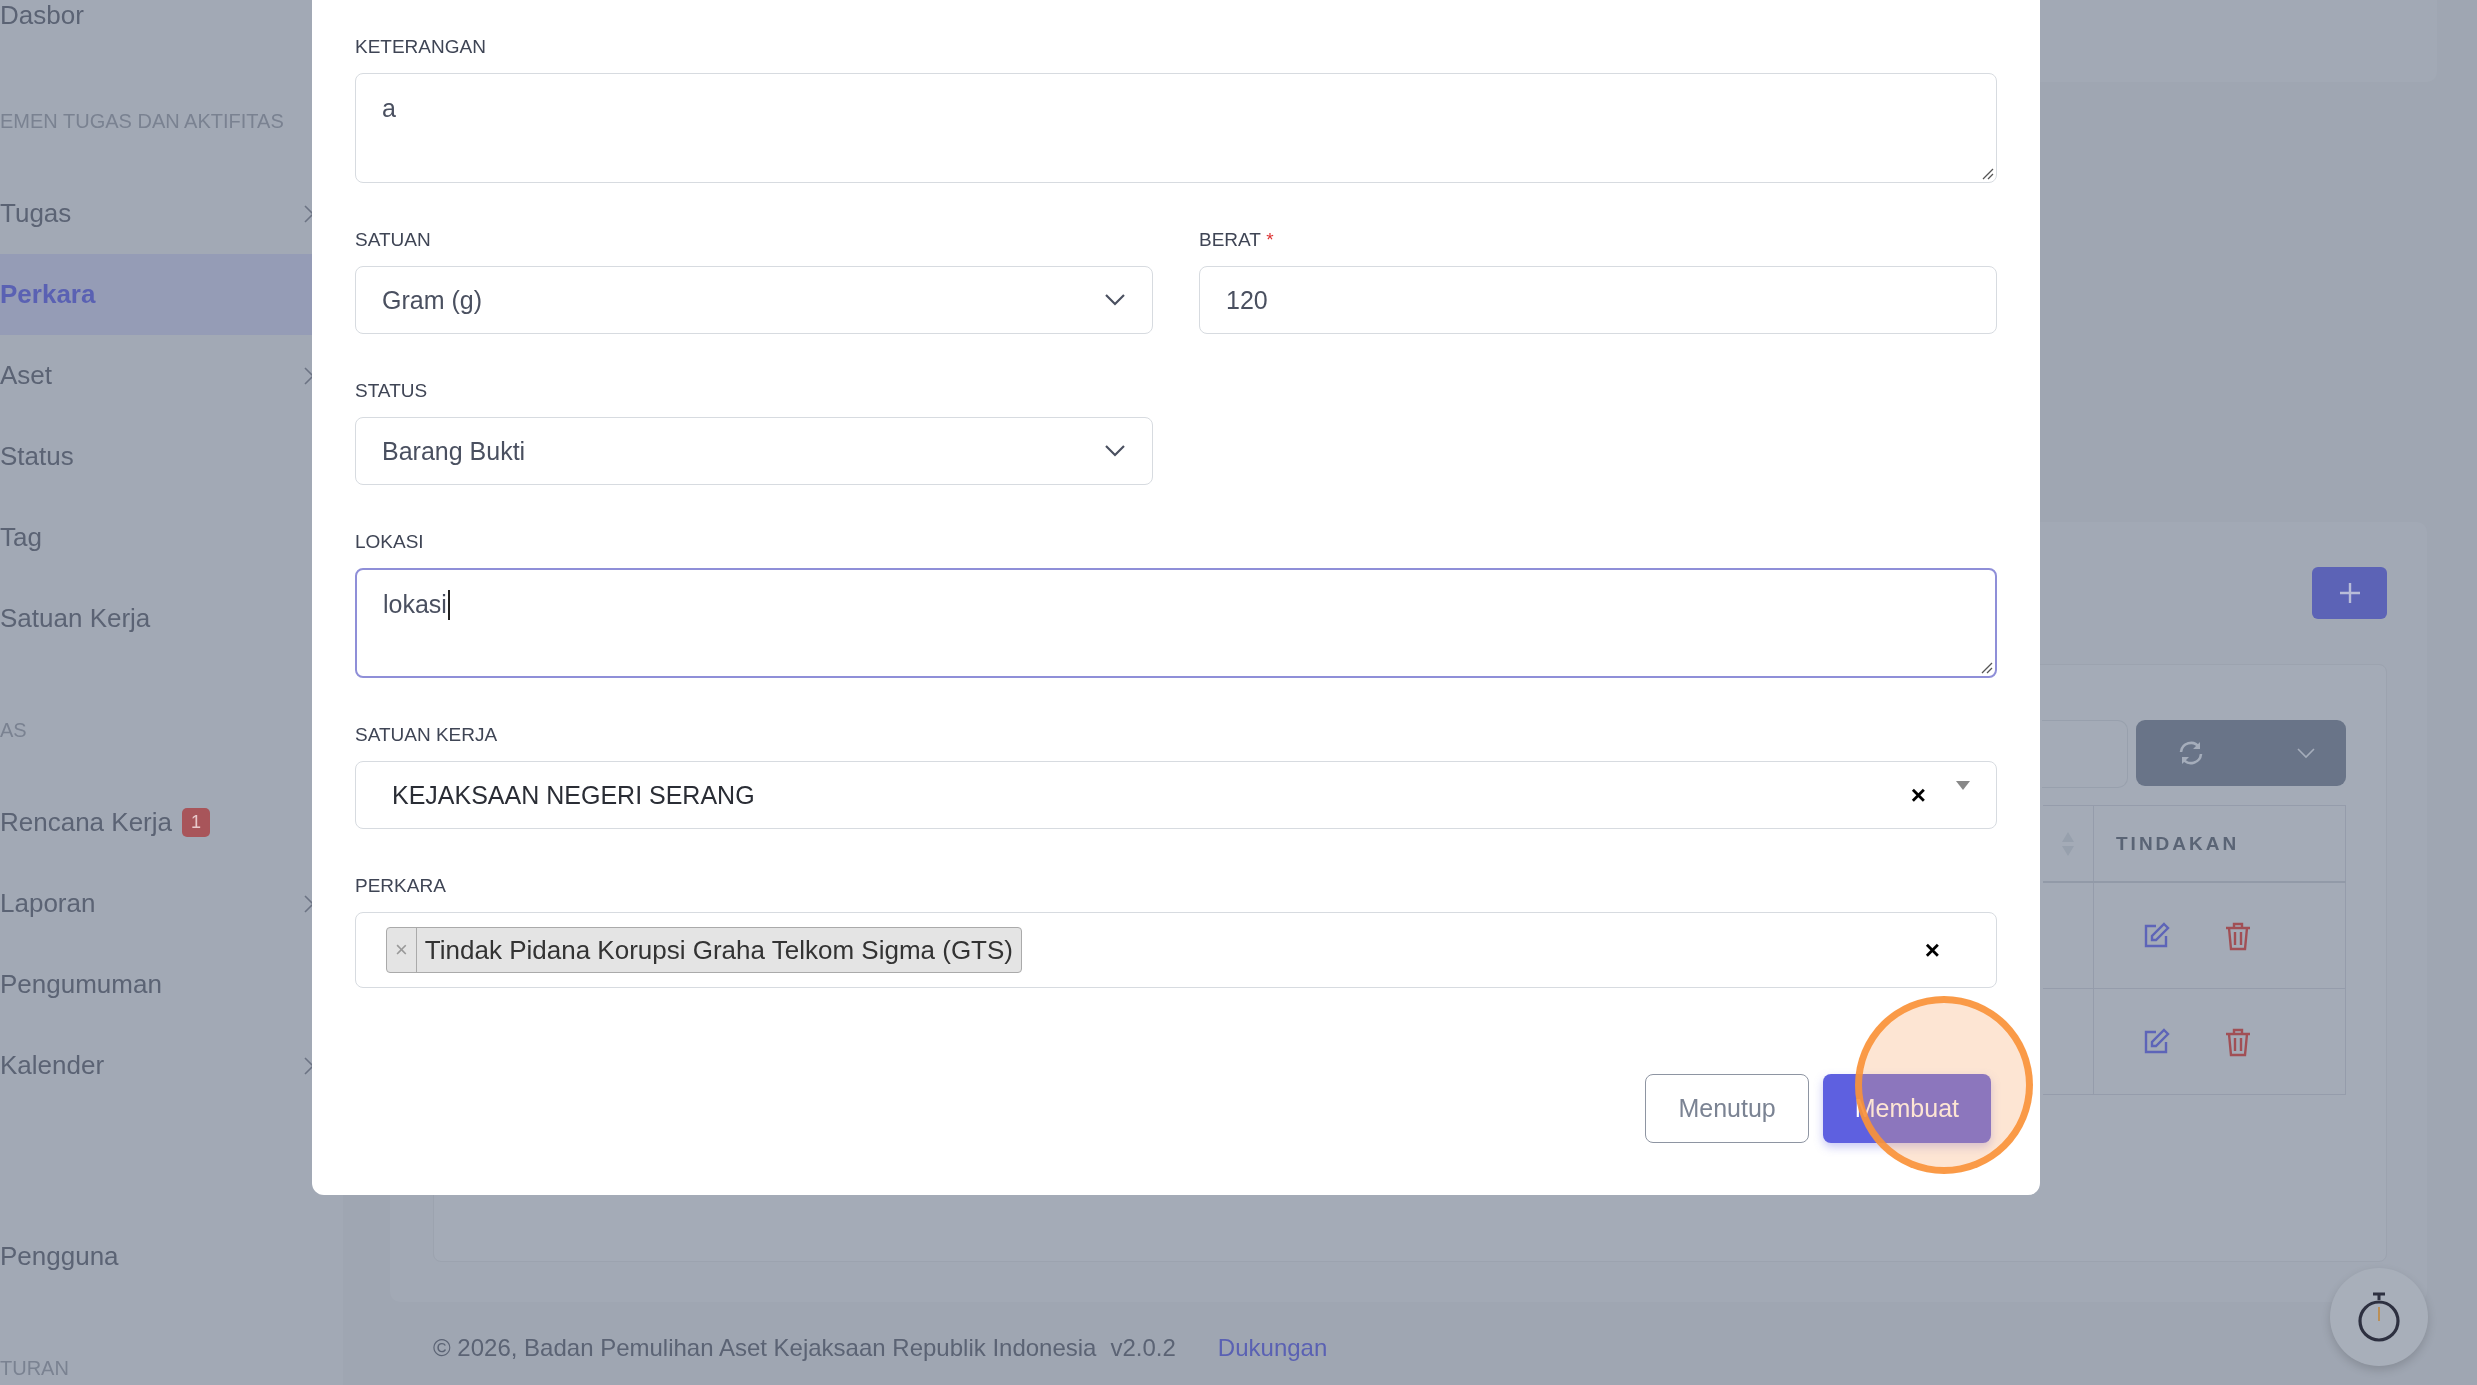  Describe the element at coordinates (81, 984) in the screenshot. I see `sidebar-item-label: Pengumuman` at that location.